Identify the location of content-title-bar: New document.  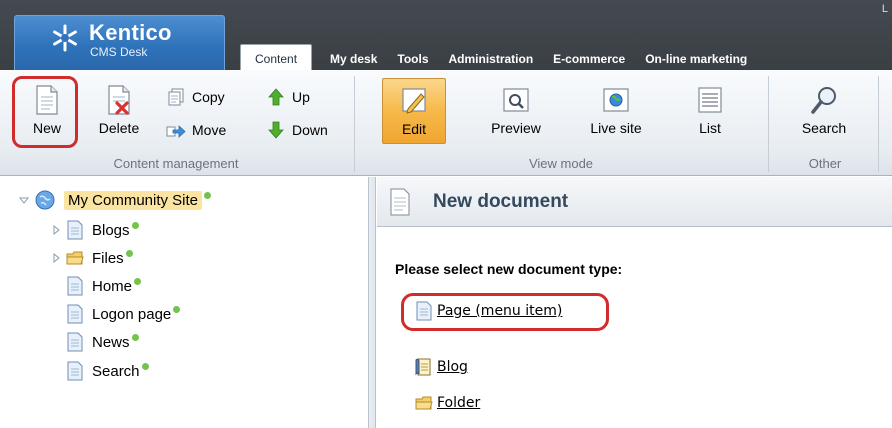
(634, 202).